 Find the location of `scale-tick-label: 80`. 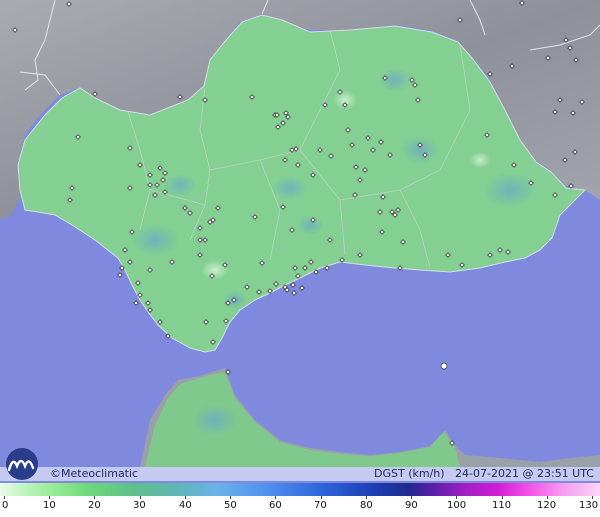

scale-tick-label: 80 is located at coordinates (366, 505).